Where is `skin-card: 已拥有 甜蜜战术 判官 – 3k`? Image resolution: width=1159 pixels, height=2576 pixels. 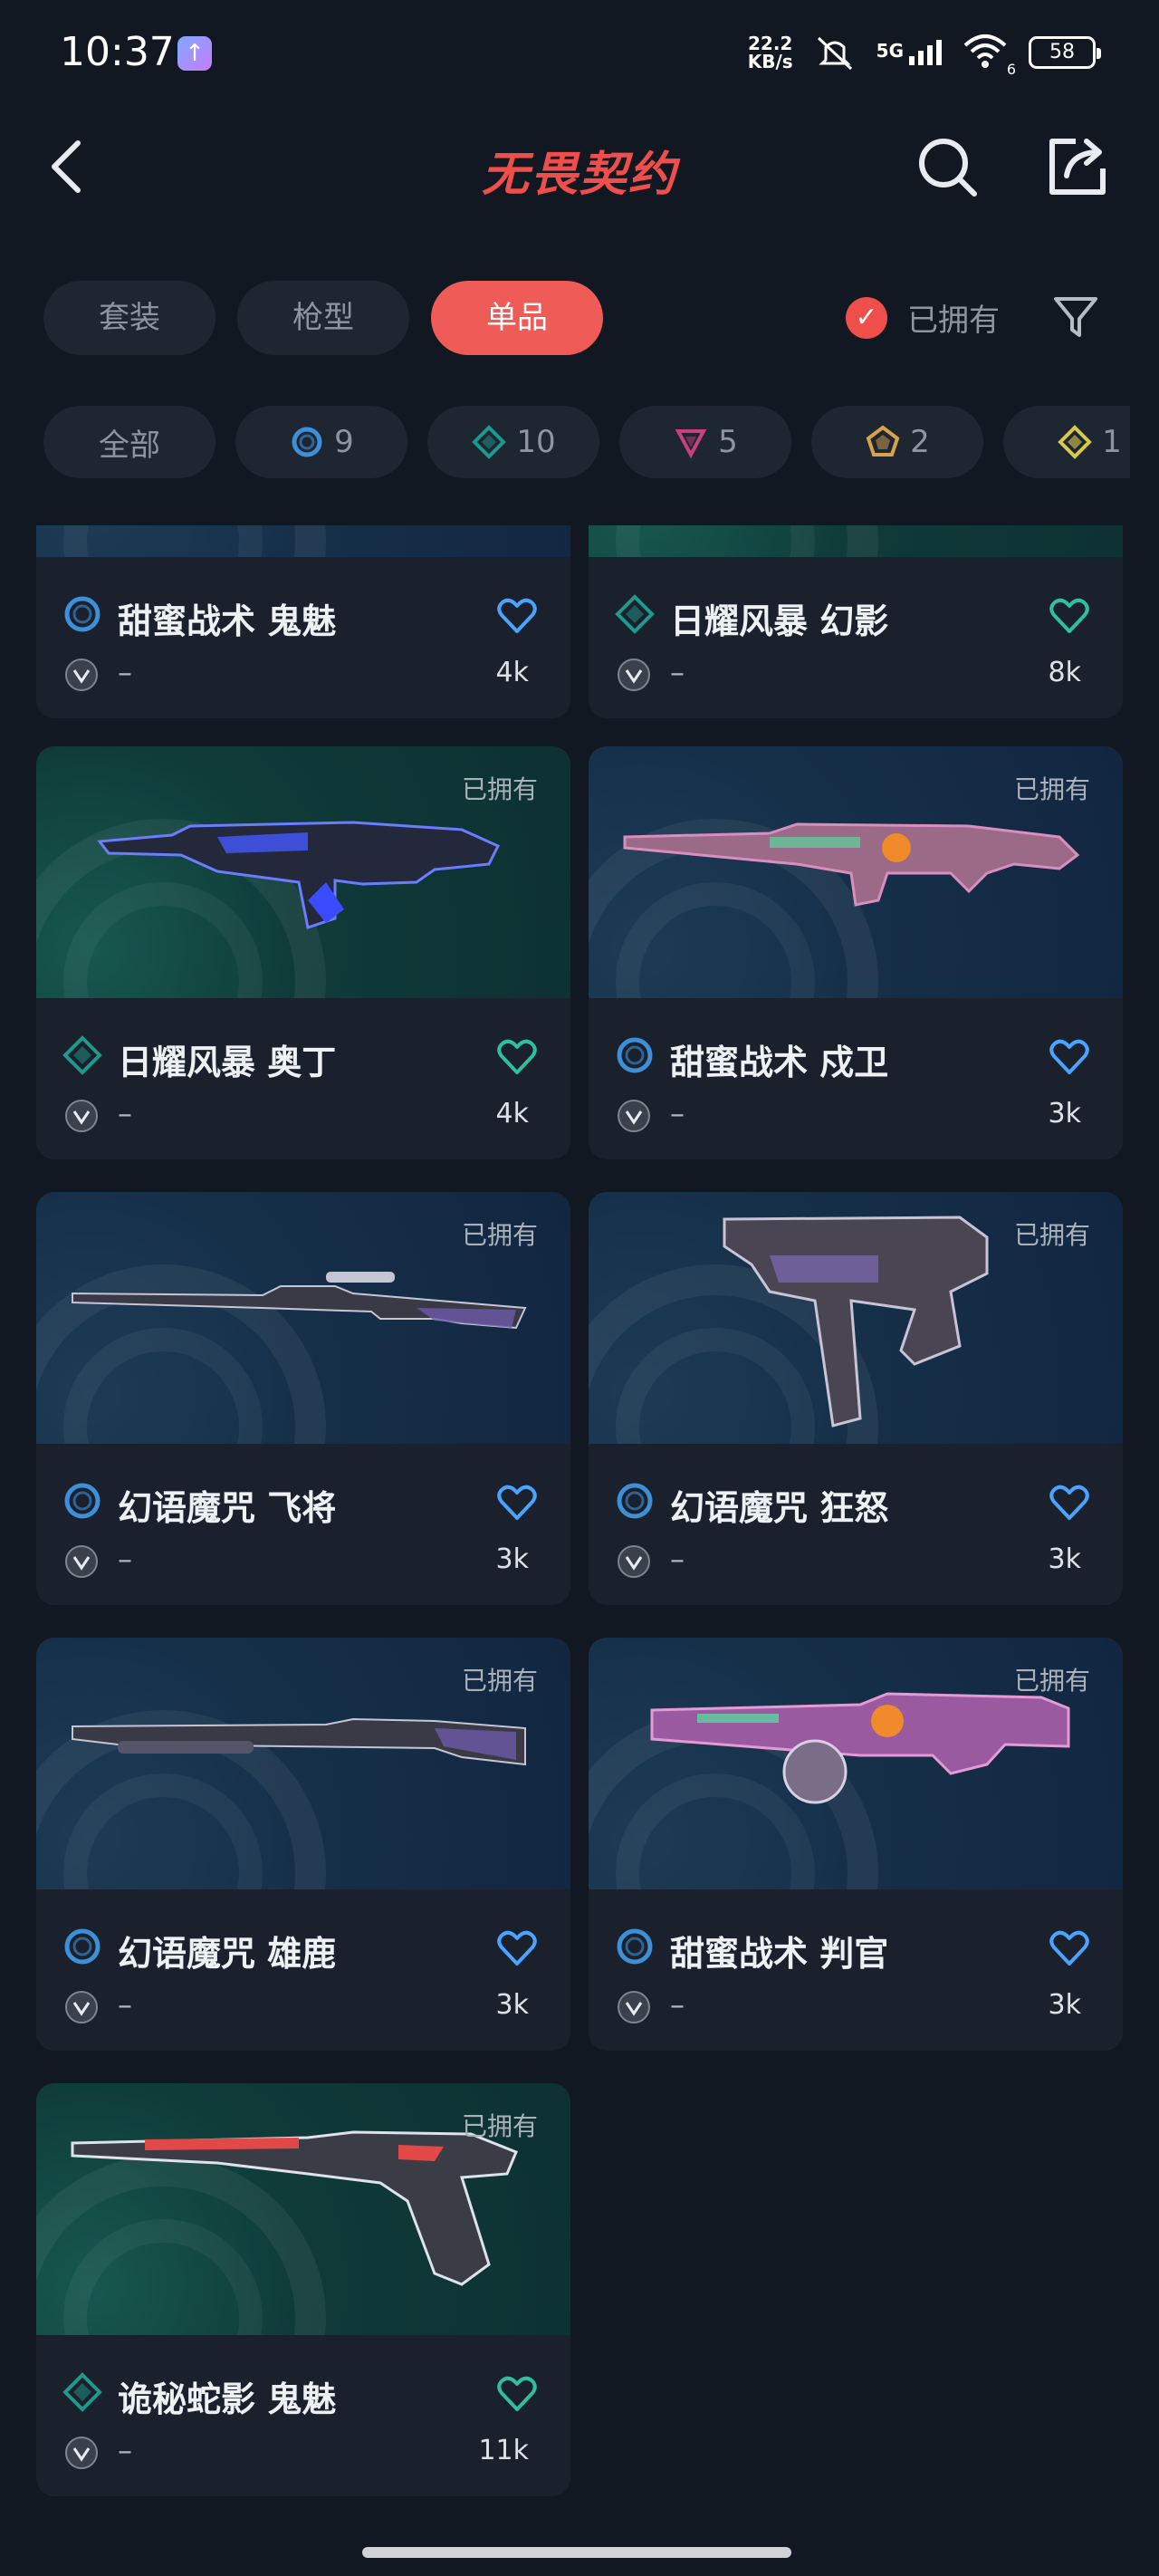 skin-card: 已拥有 甜蜜战术 判官 – 3k is located at coordinates (856, 1844).